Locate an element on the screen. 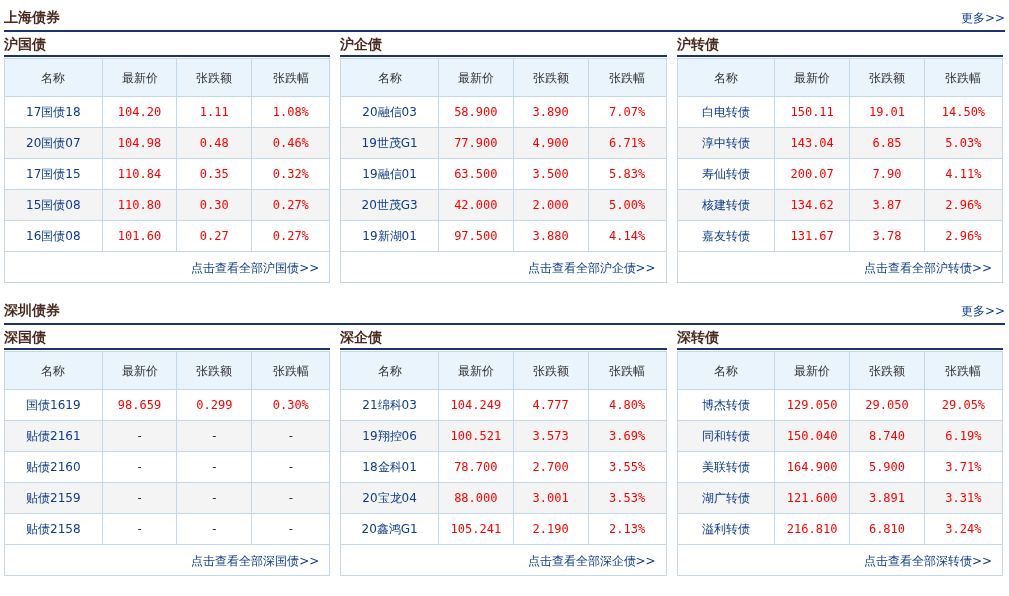  change-cell: 3.890 is located at coordinates (551, 112).